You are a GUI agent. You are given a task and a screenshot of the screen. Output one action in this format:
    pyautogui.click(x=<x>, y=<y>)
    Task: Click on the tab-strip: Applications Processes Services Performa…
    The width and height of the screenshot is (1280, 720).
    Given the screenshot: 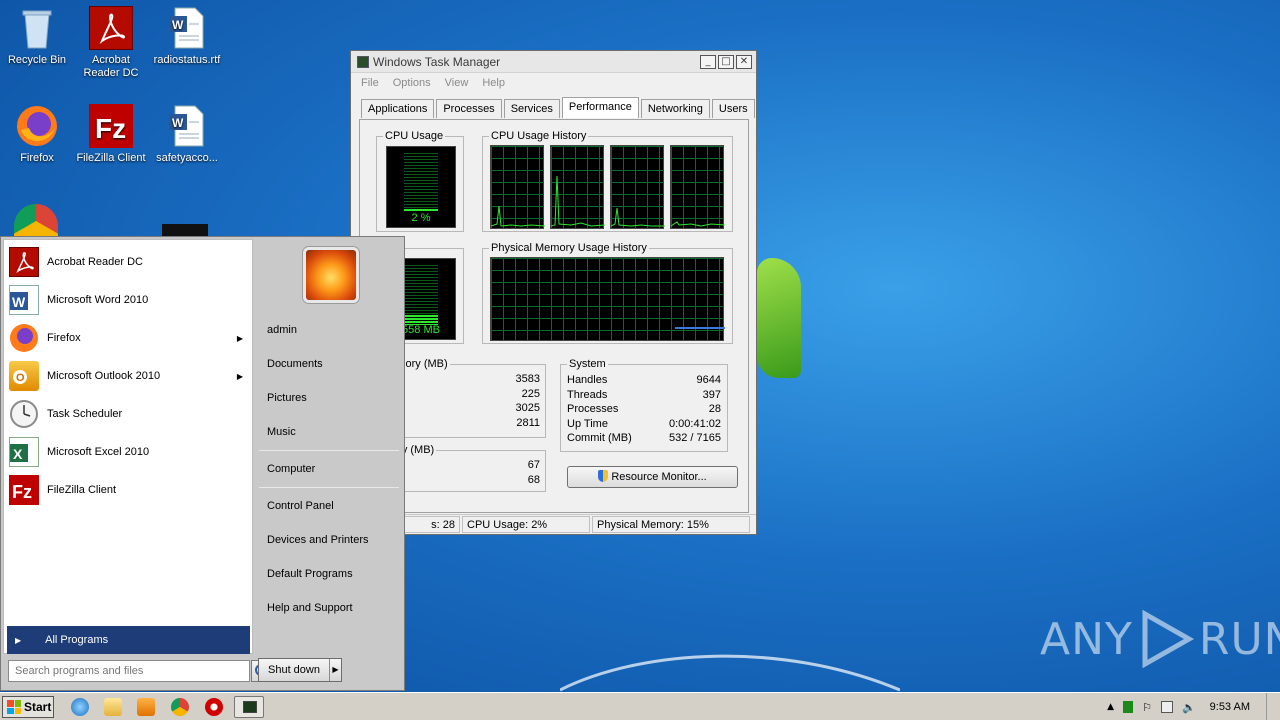 What is the action you would take?
    pyautogui.click(x=559, y=107)
    